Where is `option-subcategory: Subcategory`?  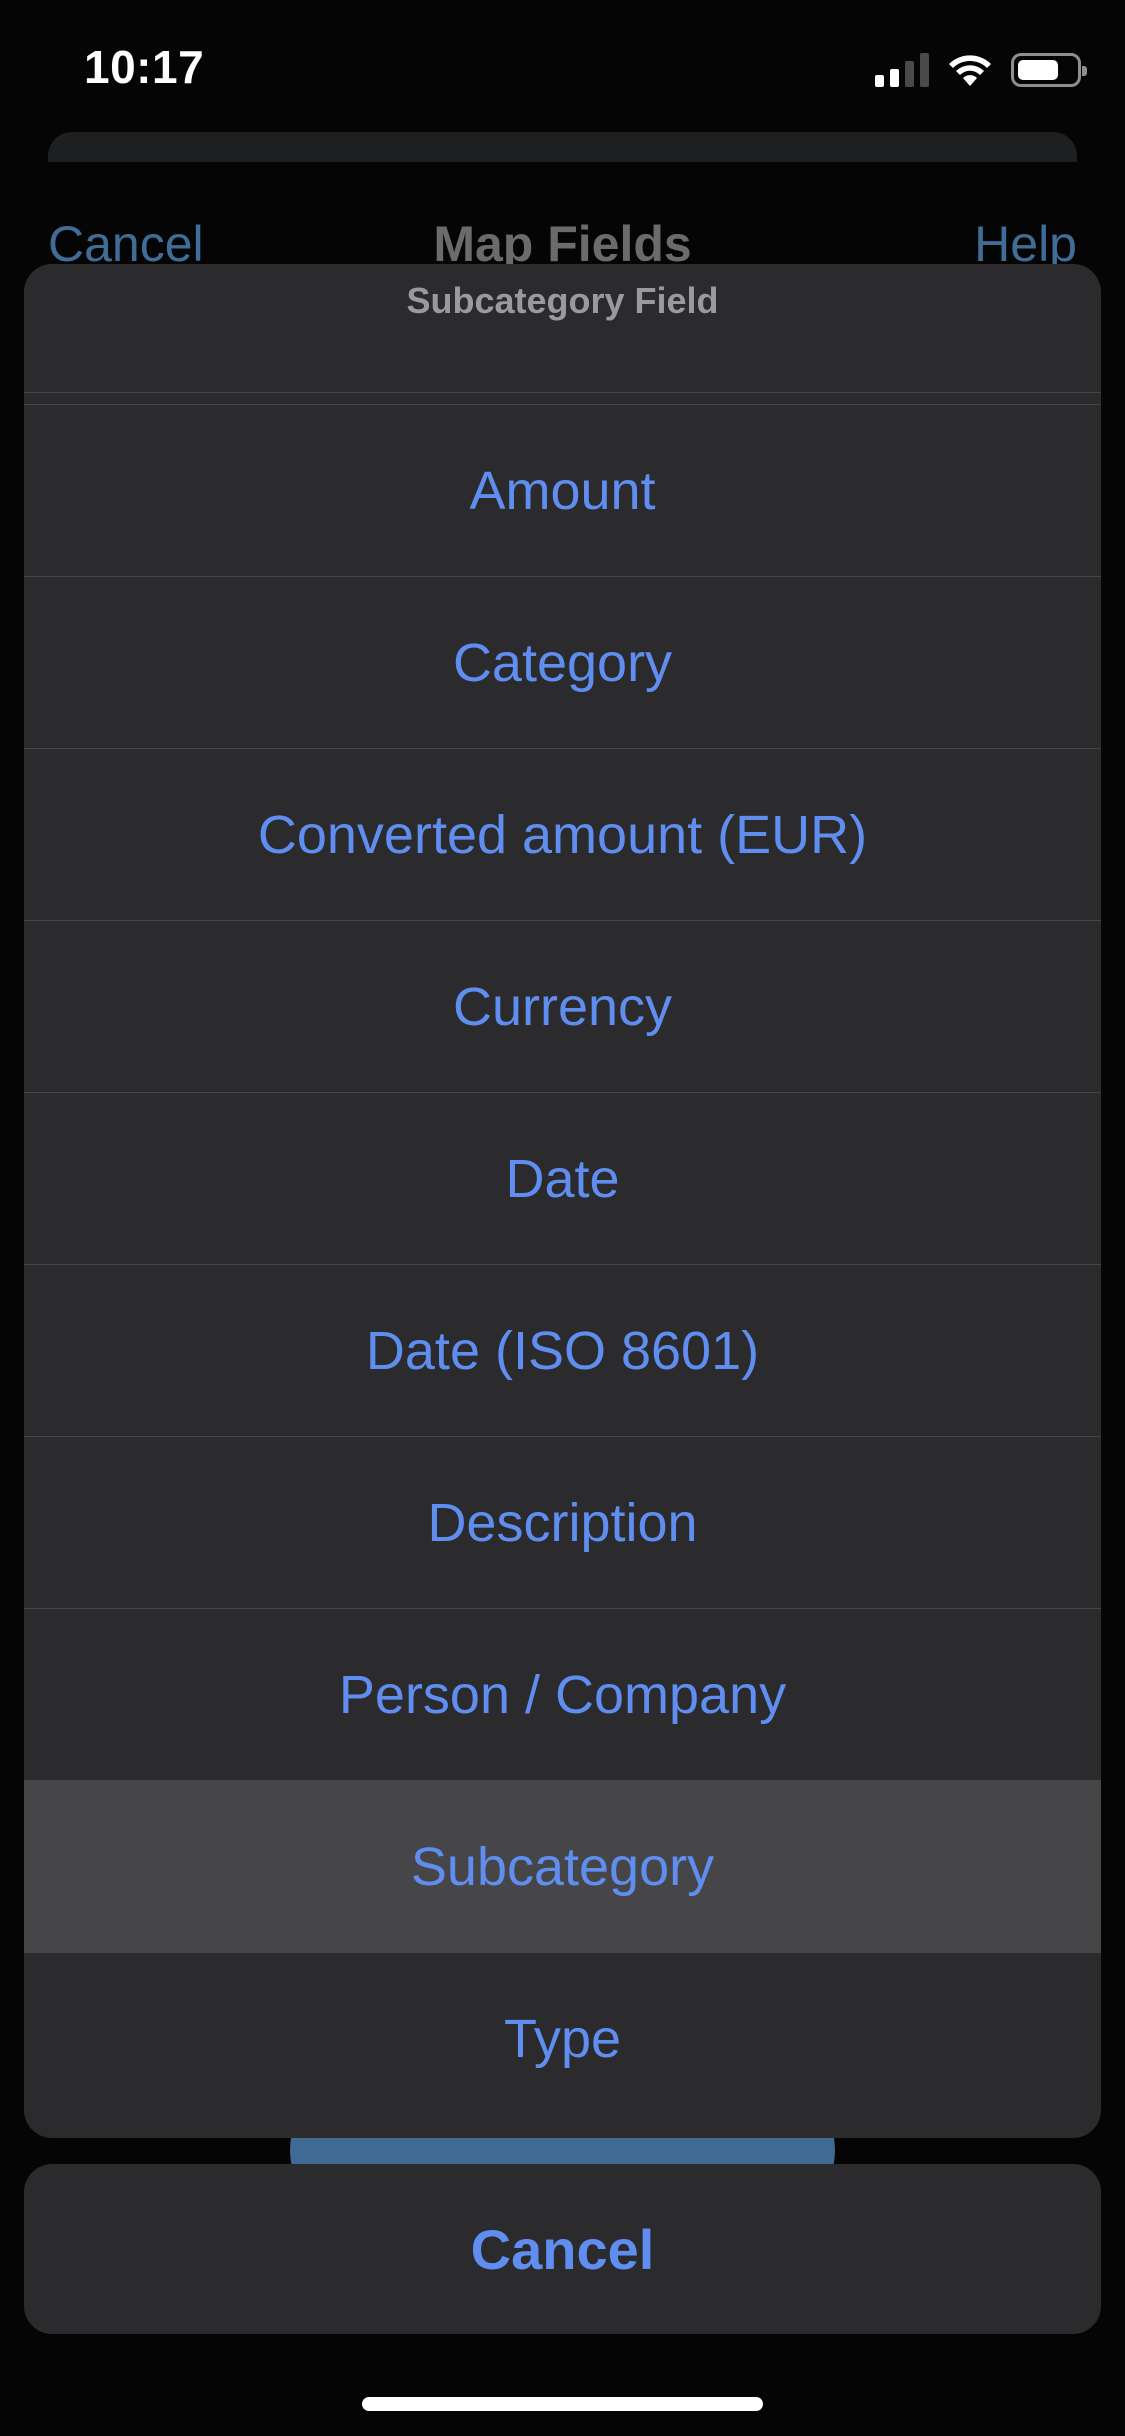
option-subcategory: Subcategory is located at coordinates (562, 1867).